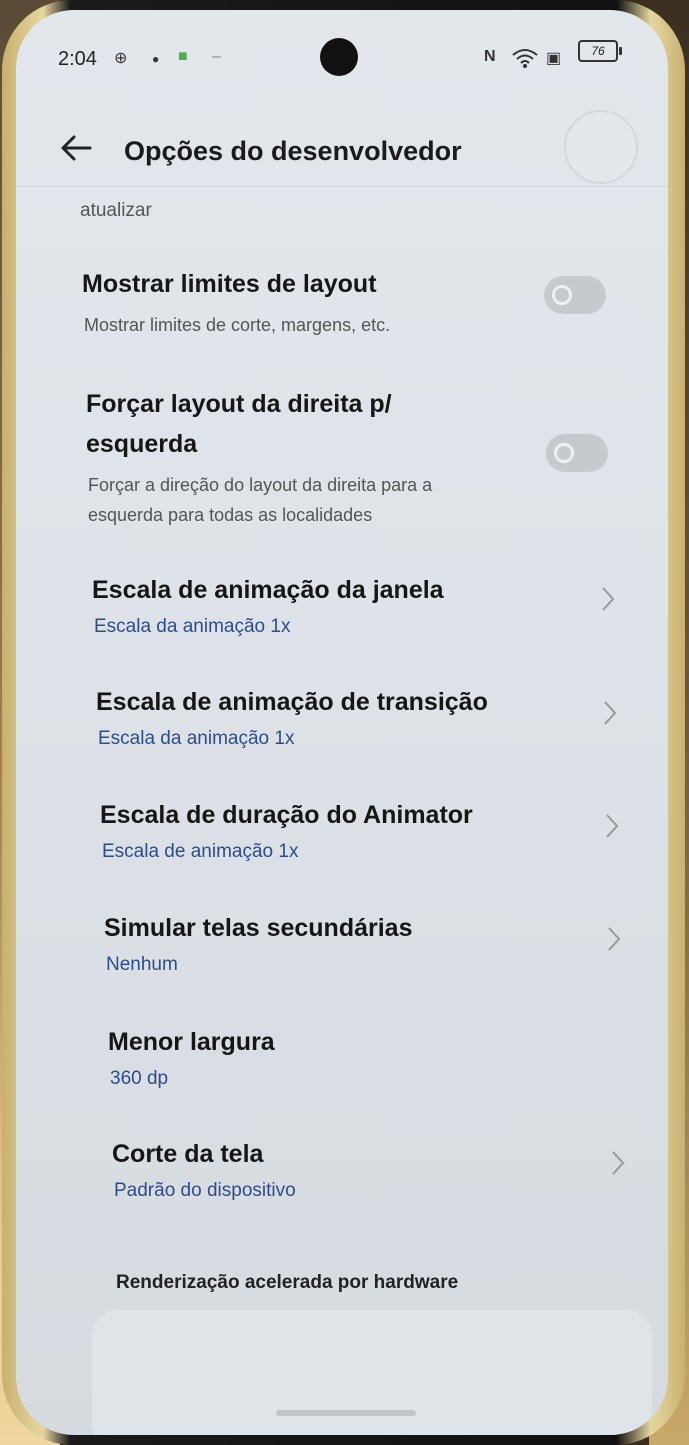 This screenshot has height=1445, width=689. I want to click on setting-smallest-width: Menor largura 360 dp, so click(342, 1067).